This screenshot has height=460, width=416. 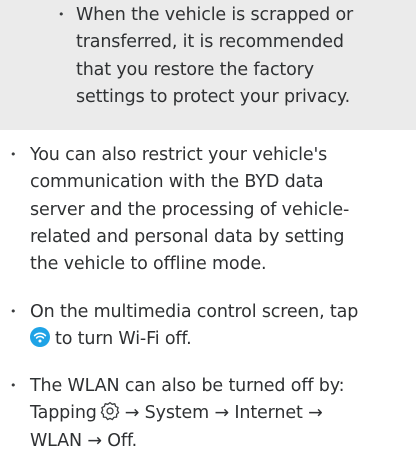 I want to click on item1-line-2: communication with the BYD data, so click(x=177, y=182).